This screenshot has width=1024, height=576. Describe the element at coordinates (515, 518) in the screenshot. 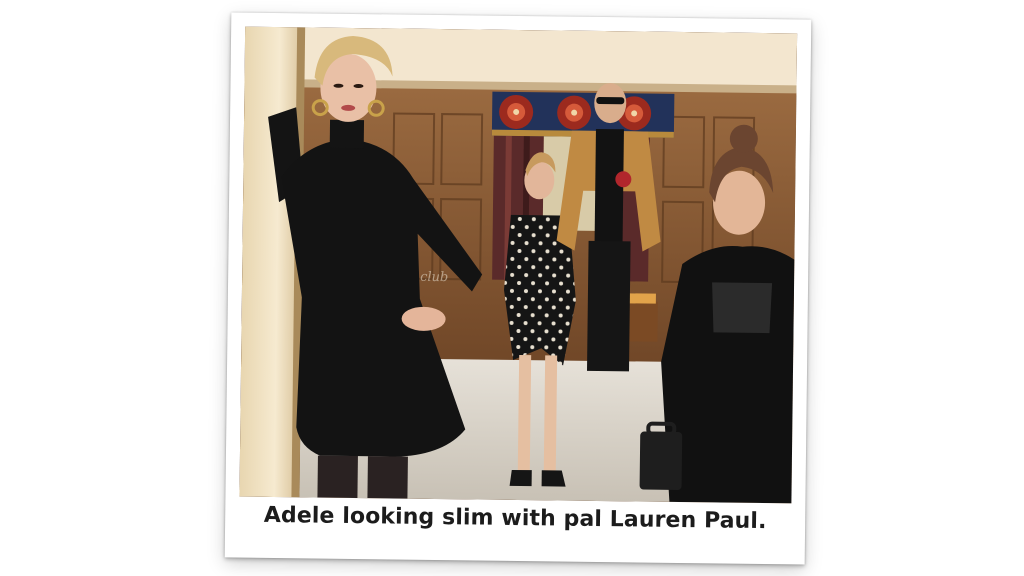

I see `photo-caption: Adele looking slim with pal Lauren Paul.` at that location.